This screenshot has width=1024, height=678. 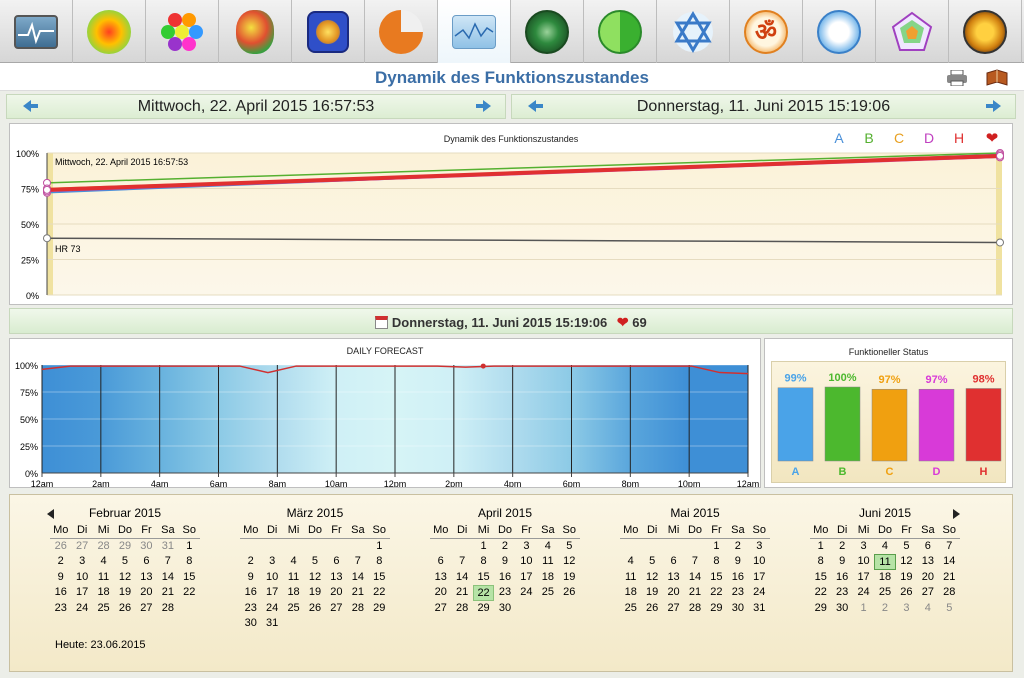 I want to click on toolbar-button-om: ॐ, so click(x=766, y=31).